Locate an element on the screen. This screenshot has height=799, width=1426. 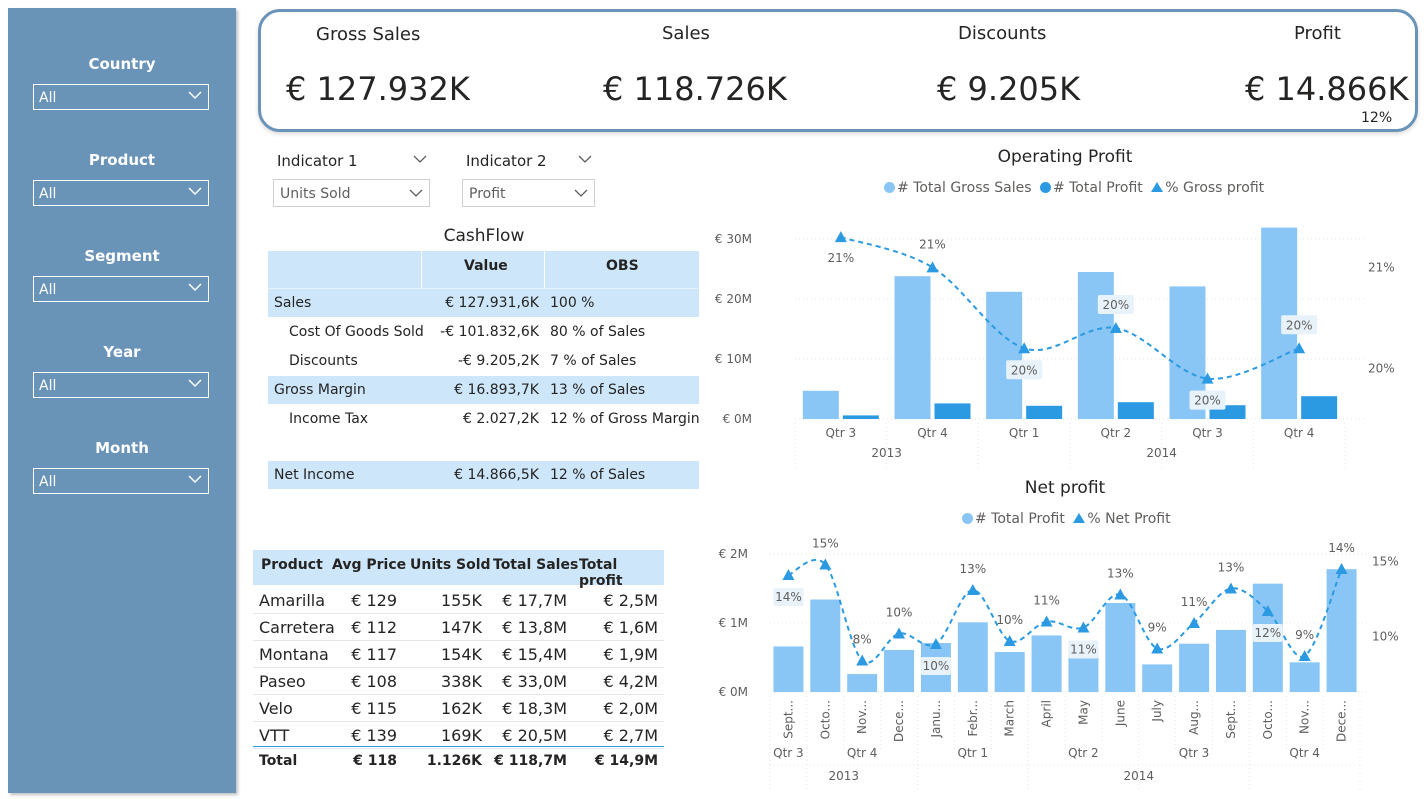
cell-avg-price: € 108 is located at coordinates (374, 681).